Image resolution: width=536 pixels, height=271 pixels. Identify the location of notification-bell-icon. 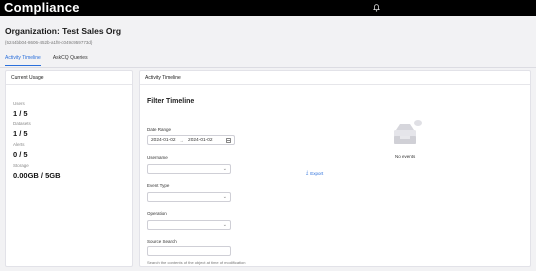
(376, 8).